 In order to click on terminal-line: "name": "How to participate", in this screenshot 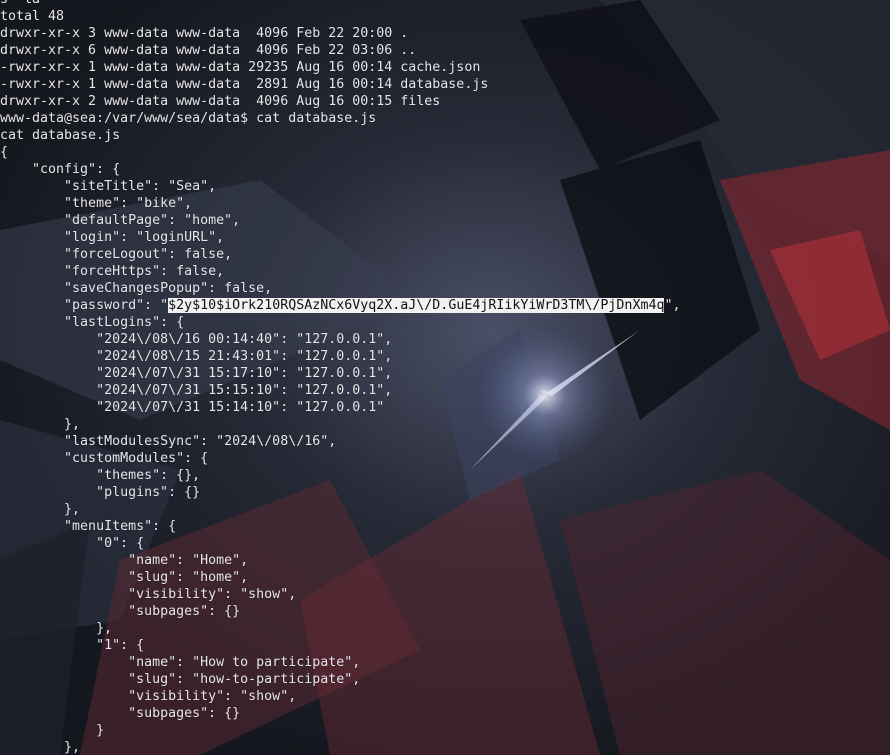, I will do `click(180, 662)`.